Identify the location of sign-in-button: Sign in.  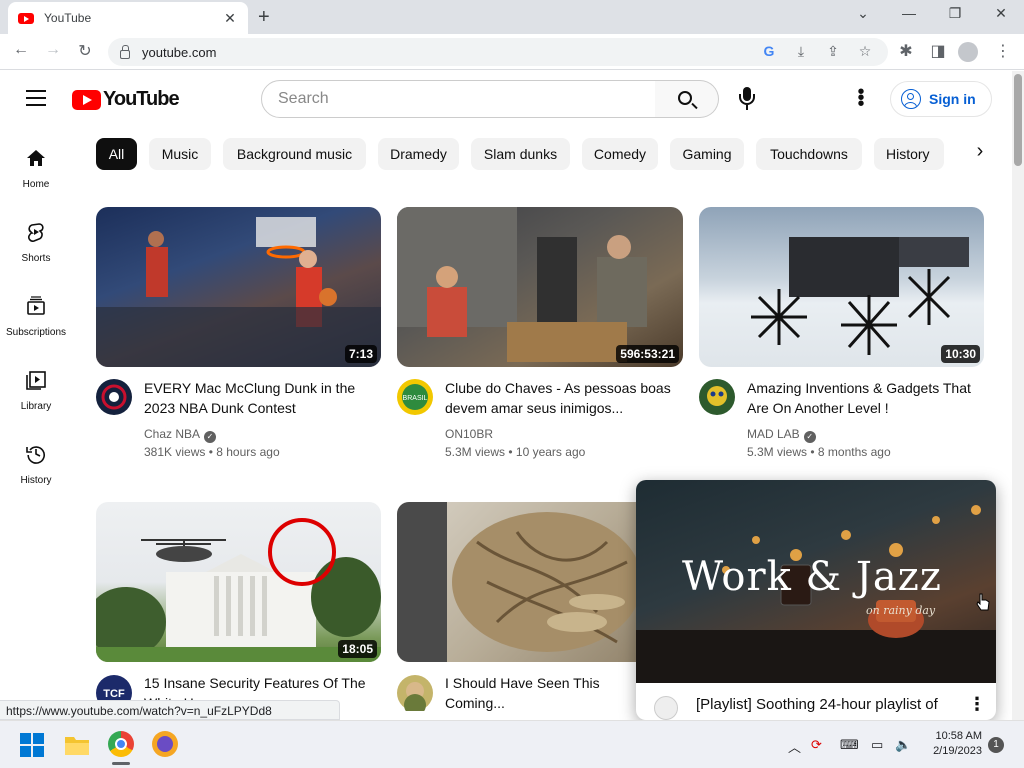
(941, 99).